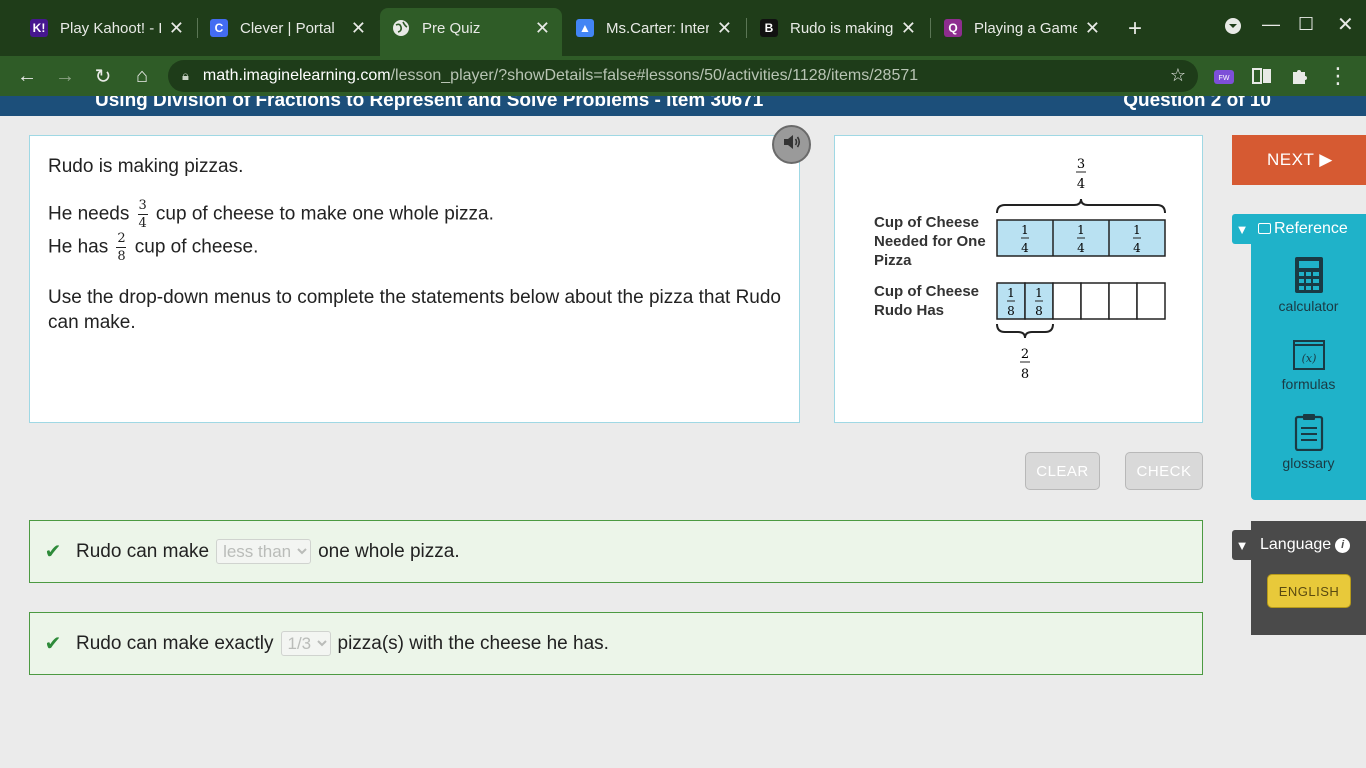  I want to click on globe-icon, so click(401, 28).